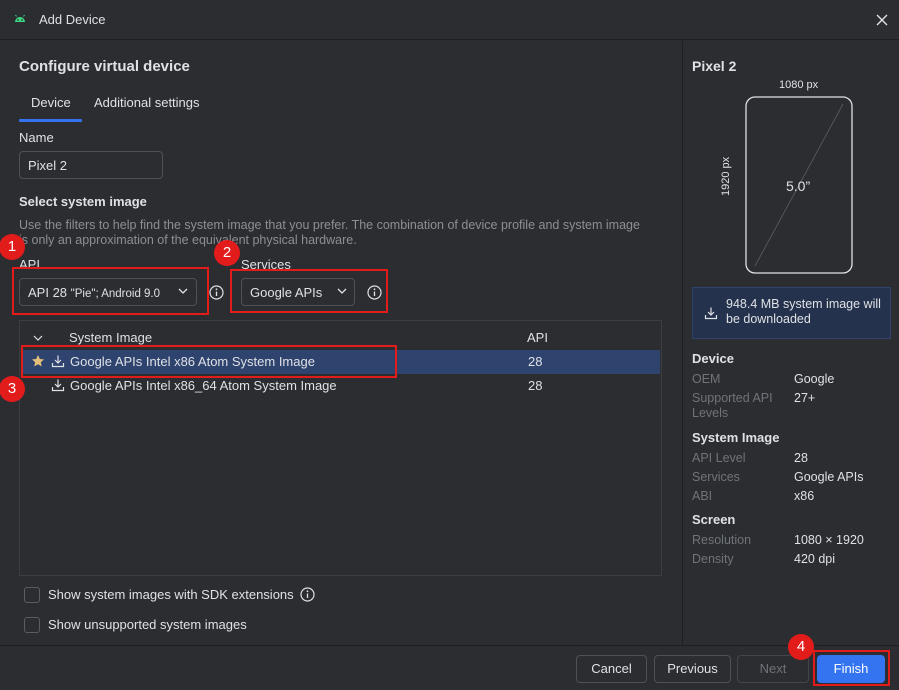 This screenshot has height=690, width=899. Describe the element at coordinates (374, 292) in the screenshot. I see `services-info-icon` at that location.